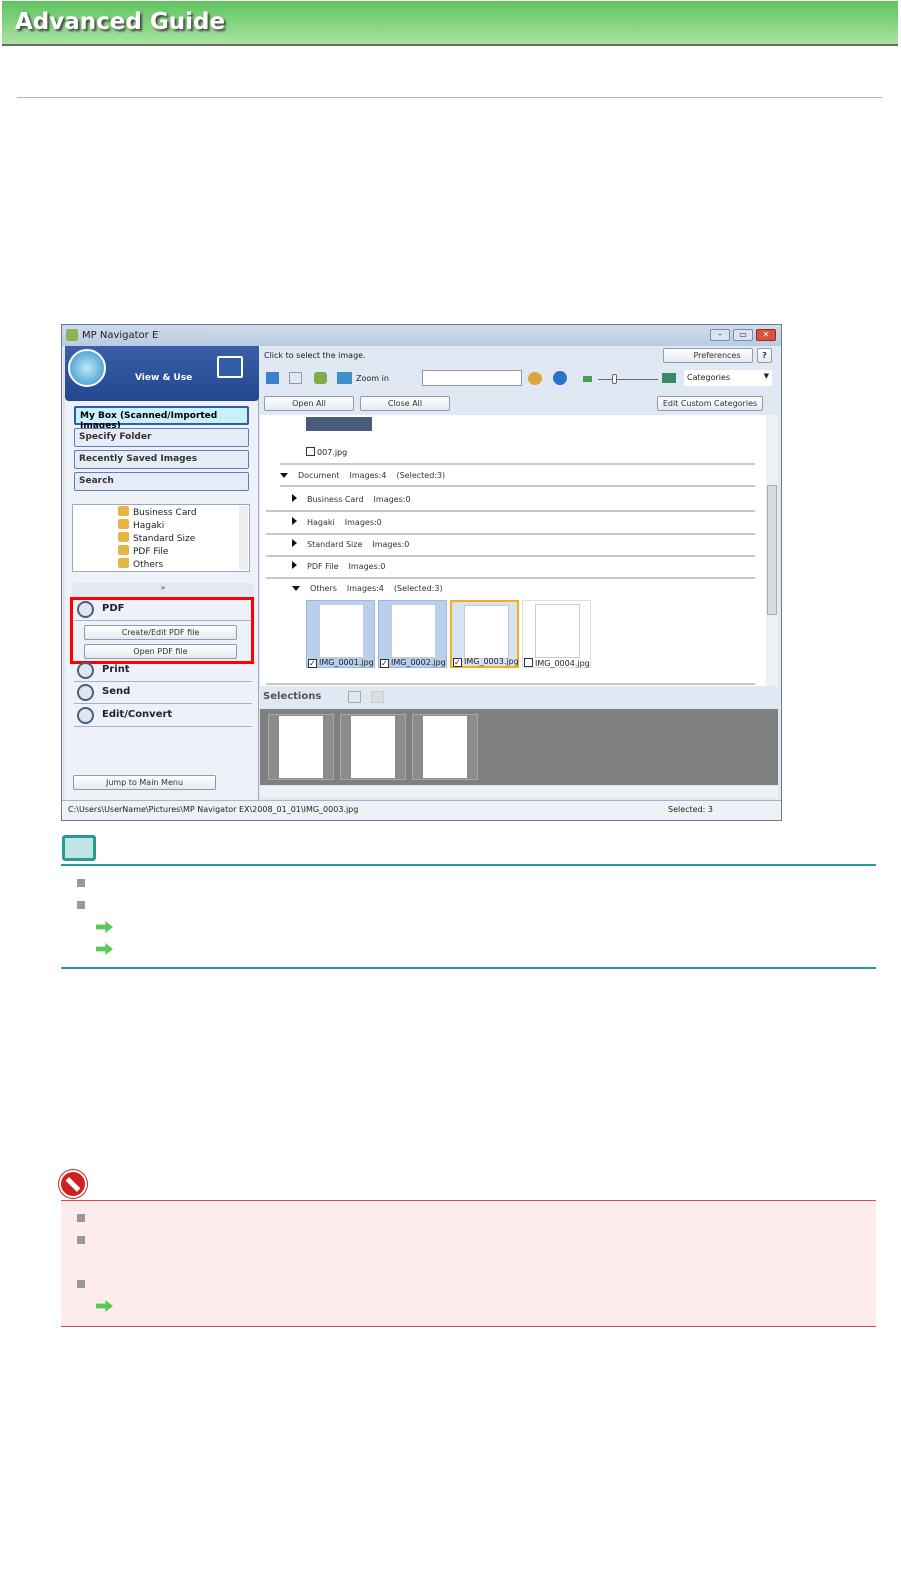  What do you see at coordinates (468, 1200) in the screenshot?
I see `important-divider` at bounding box center [468, 1200].